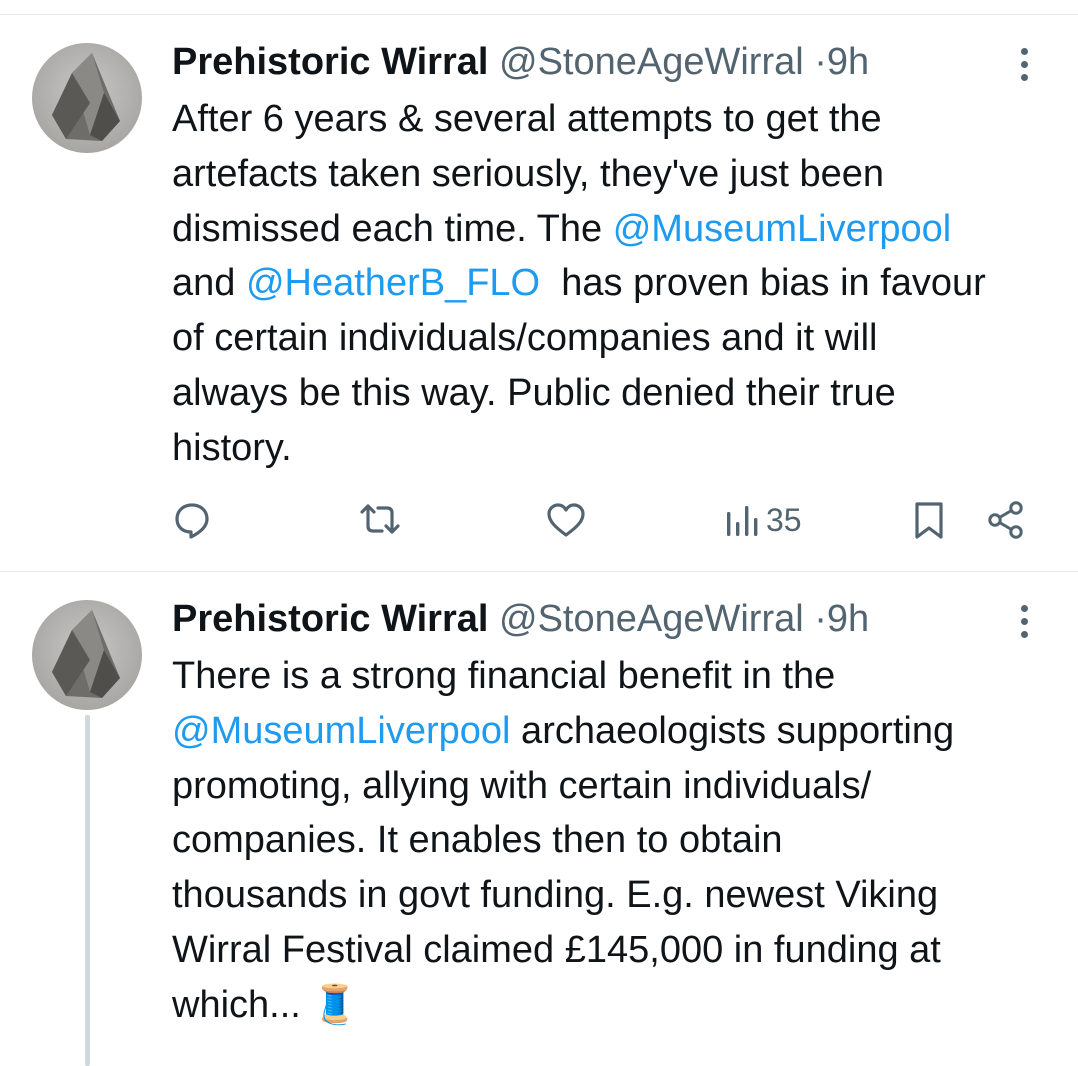 Image resolution: width=1078 pixels, height=1066 pixels. What do you see at coordinates (539, 520) in the screenshot?
I see `tweet-actions: 35` at bounding box center [539, 520].